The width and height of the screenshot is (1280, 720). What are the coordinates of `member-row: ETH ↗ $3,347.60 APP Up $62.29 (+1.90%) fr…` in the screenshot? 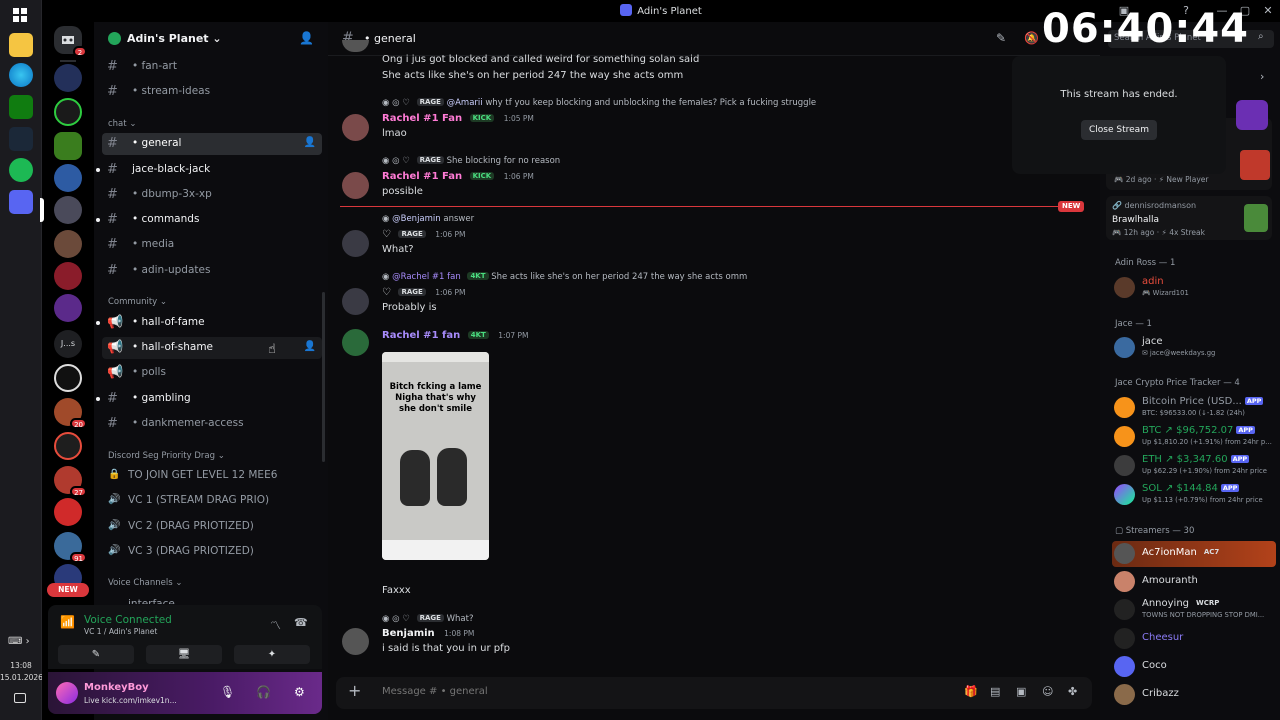 It's located at (1194, 466).